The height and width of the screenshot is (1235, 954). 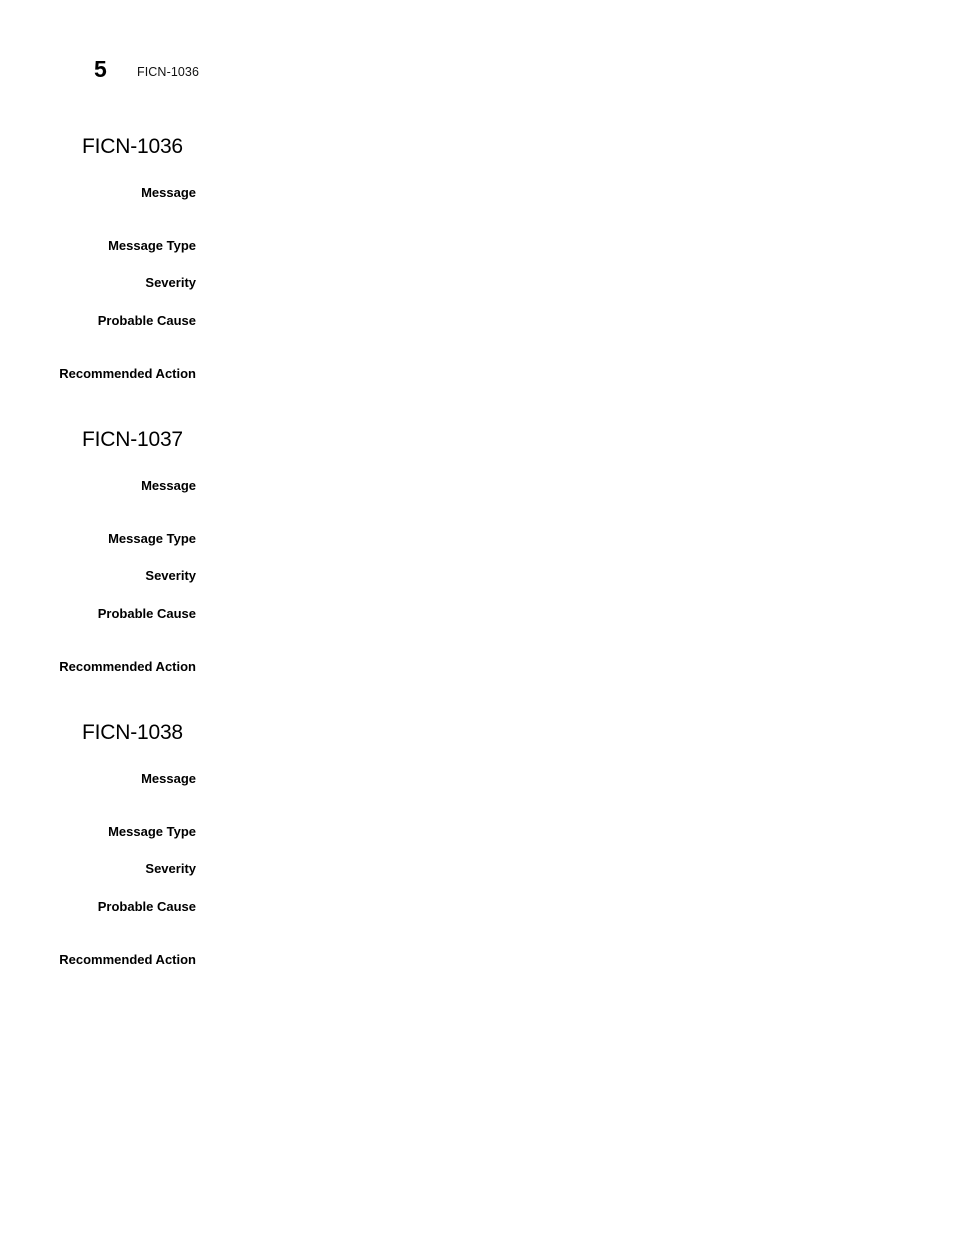 I want to click on section-heading: FICN-1037, so click(x=132, y=439).